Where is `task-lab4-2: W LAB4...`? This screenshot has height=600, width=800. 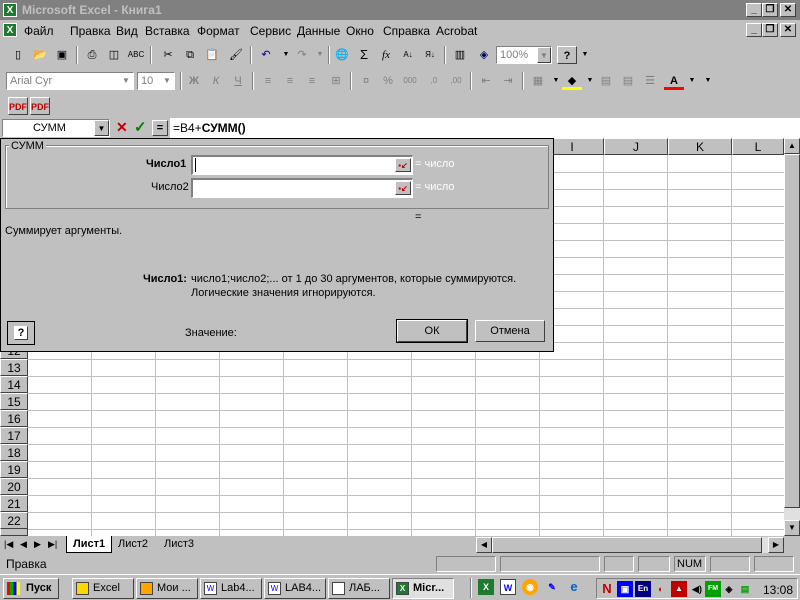 task-lab4-2: W LAB4... is located at coordinates (295, 588).